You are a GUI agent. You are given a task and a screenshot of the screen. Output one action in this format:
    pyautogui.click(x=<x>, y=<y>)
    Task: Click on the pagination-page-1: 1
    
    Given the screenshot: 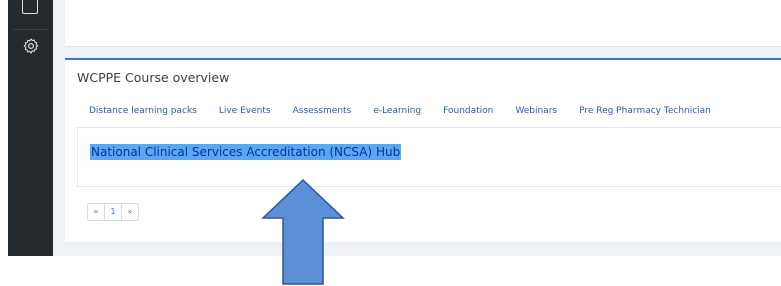 What is the action you would take?
    pyautogui.click(x=113, y=212)
    